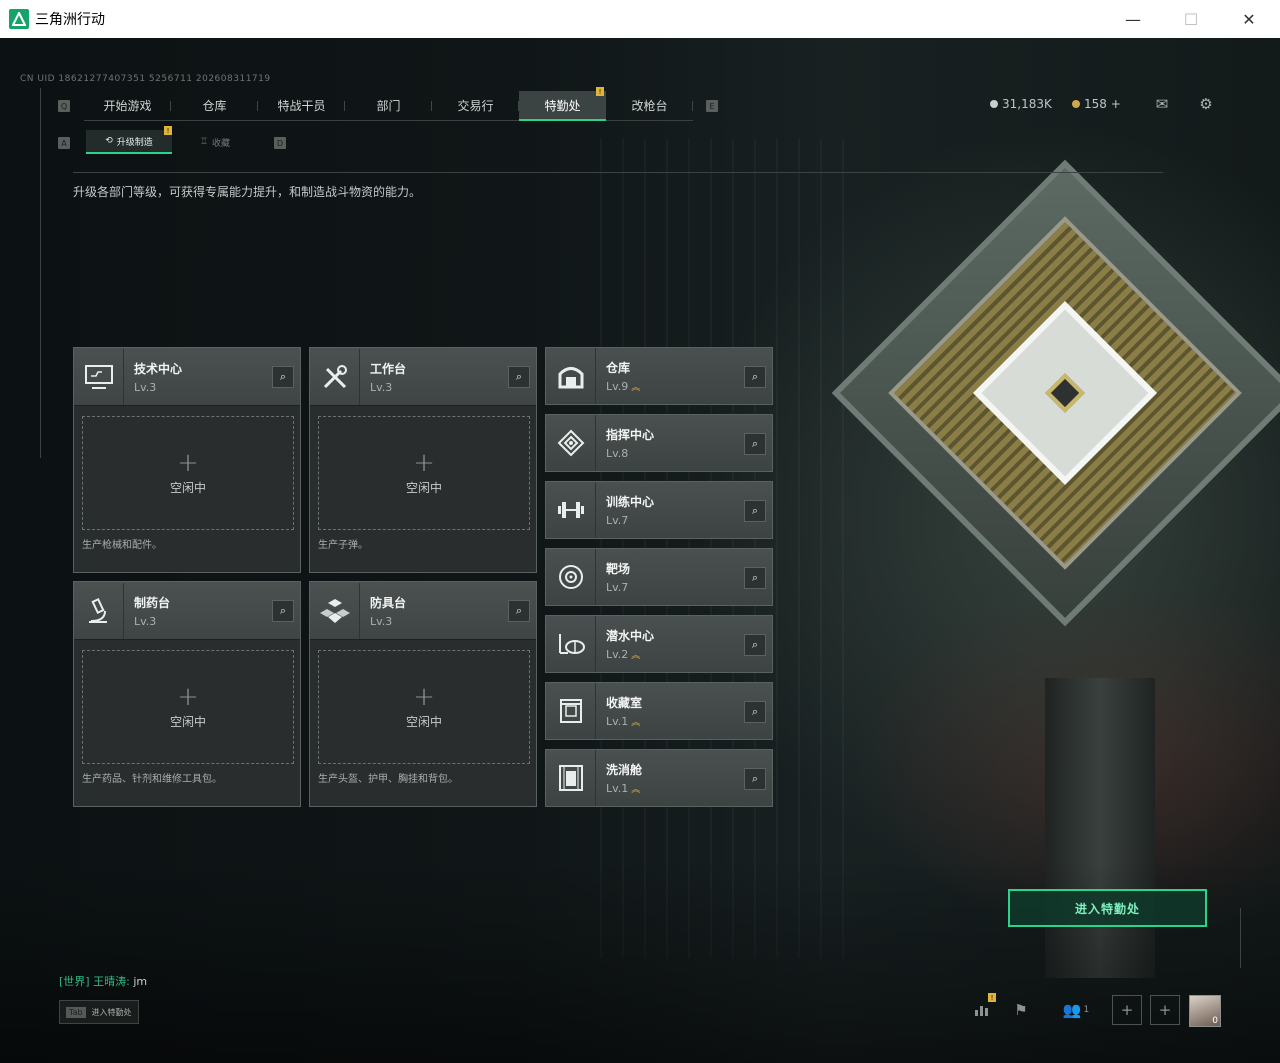  What do you see at coordinates (381, 621) in the screenshot?
I see `building-level: Lv.3` at bounding box center [381, 621].